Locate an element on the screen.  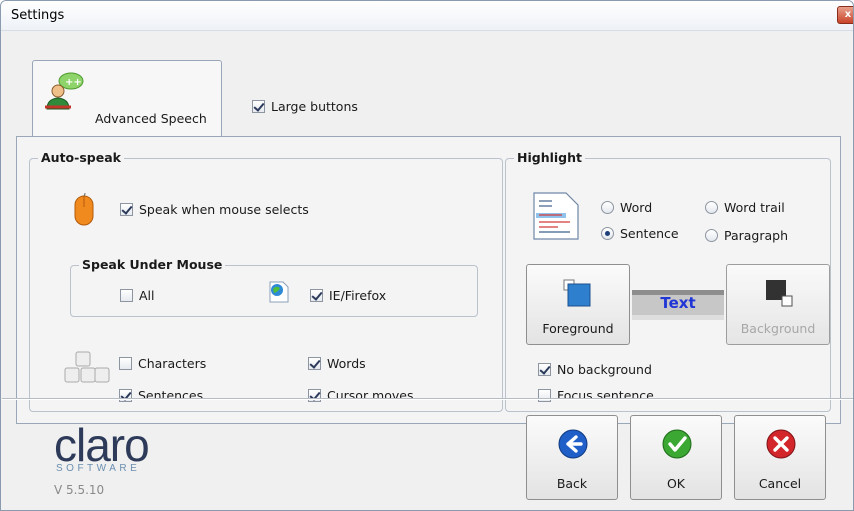
cancel-button: Cancel is located at coordinates (780, 457).